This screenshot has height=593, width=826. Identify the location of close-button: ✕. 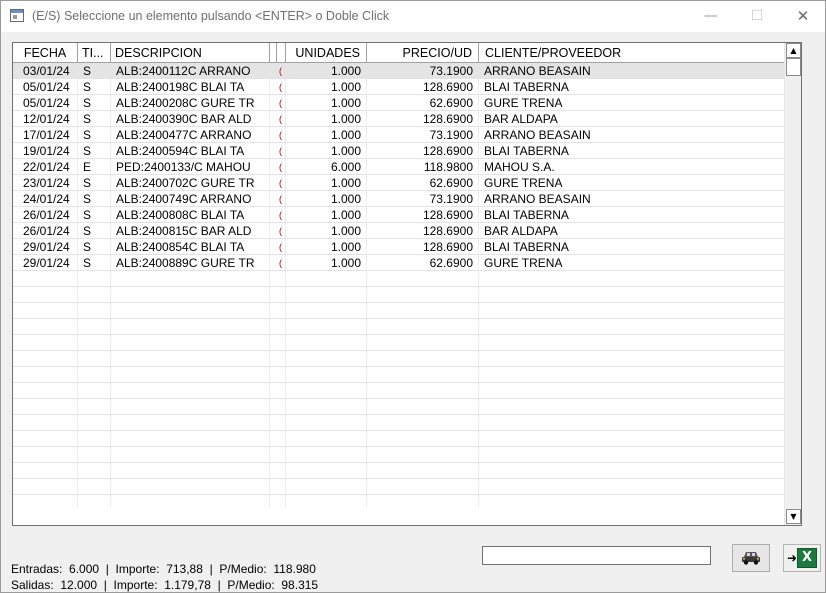
(803, 16).